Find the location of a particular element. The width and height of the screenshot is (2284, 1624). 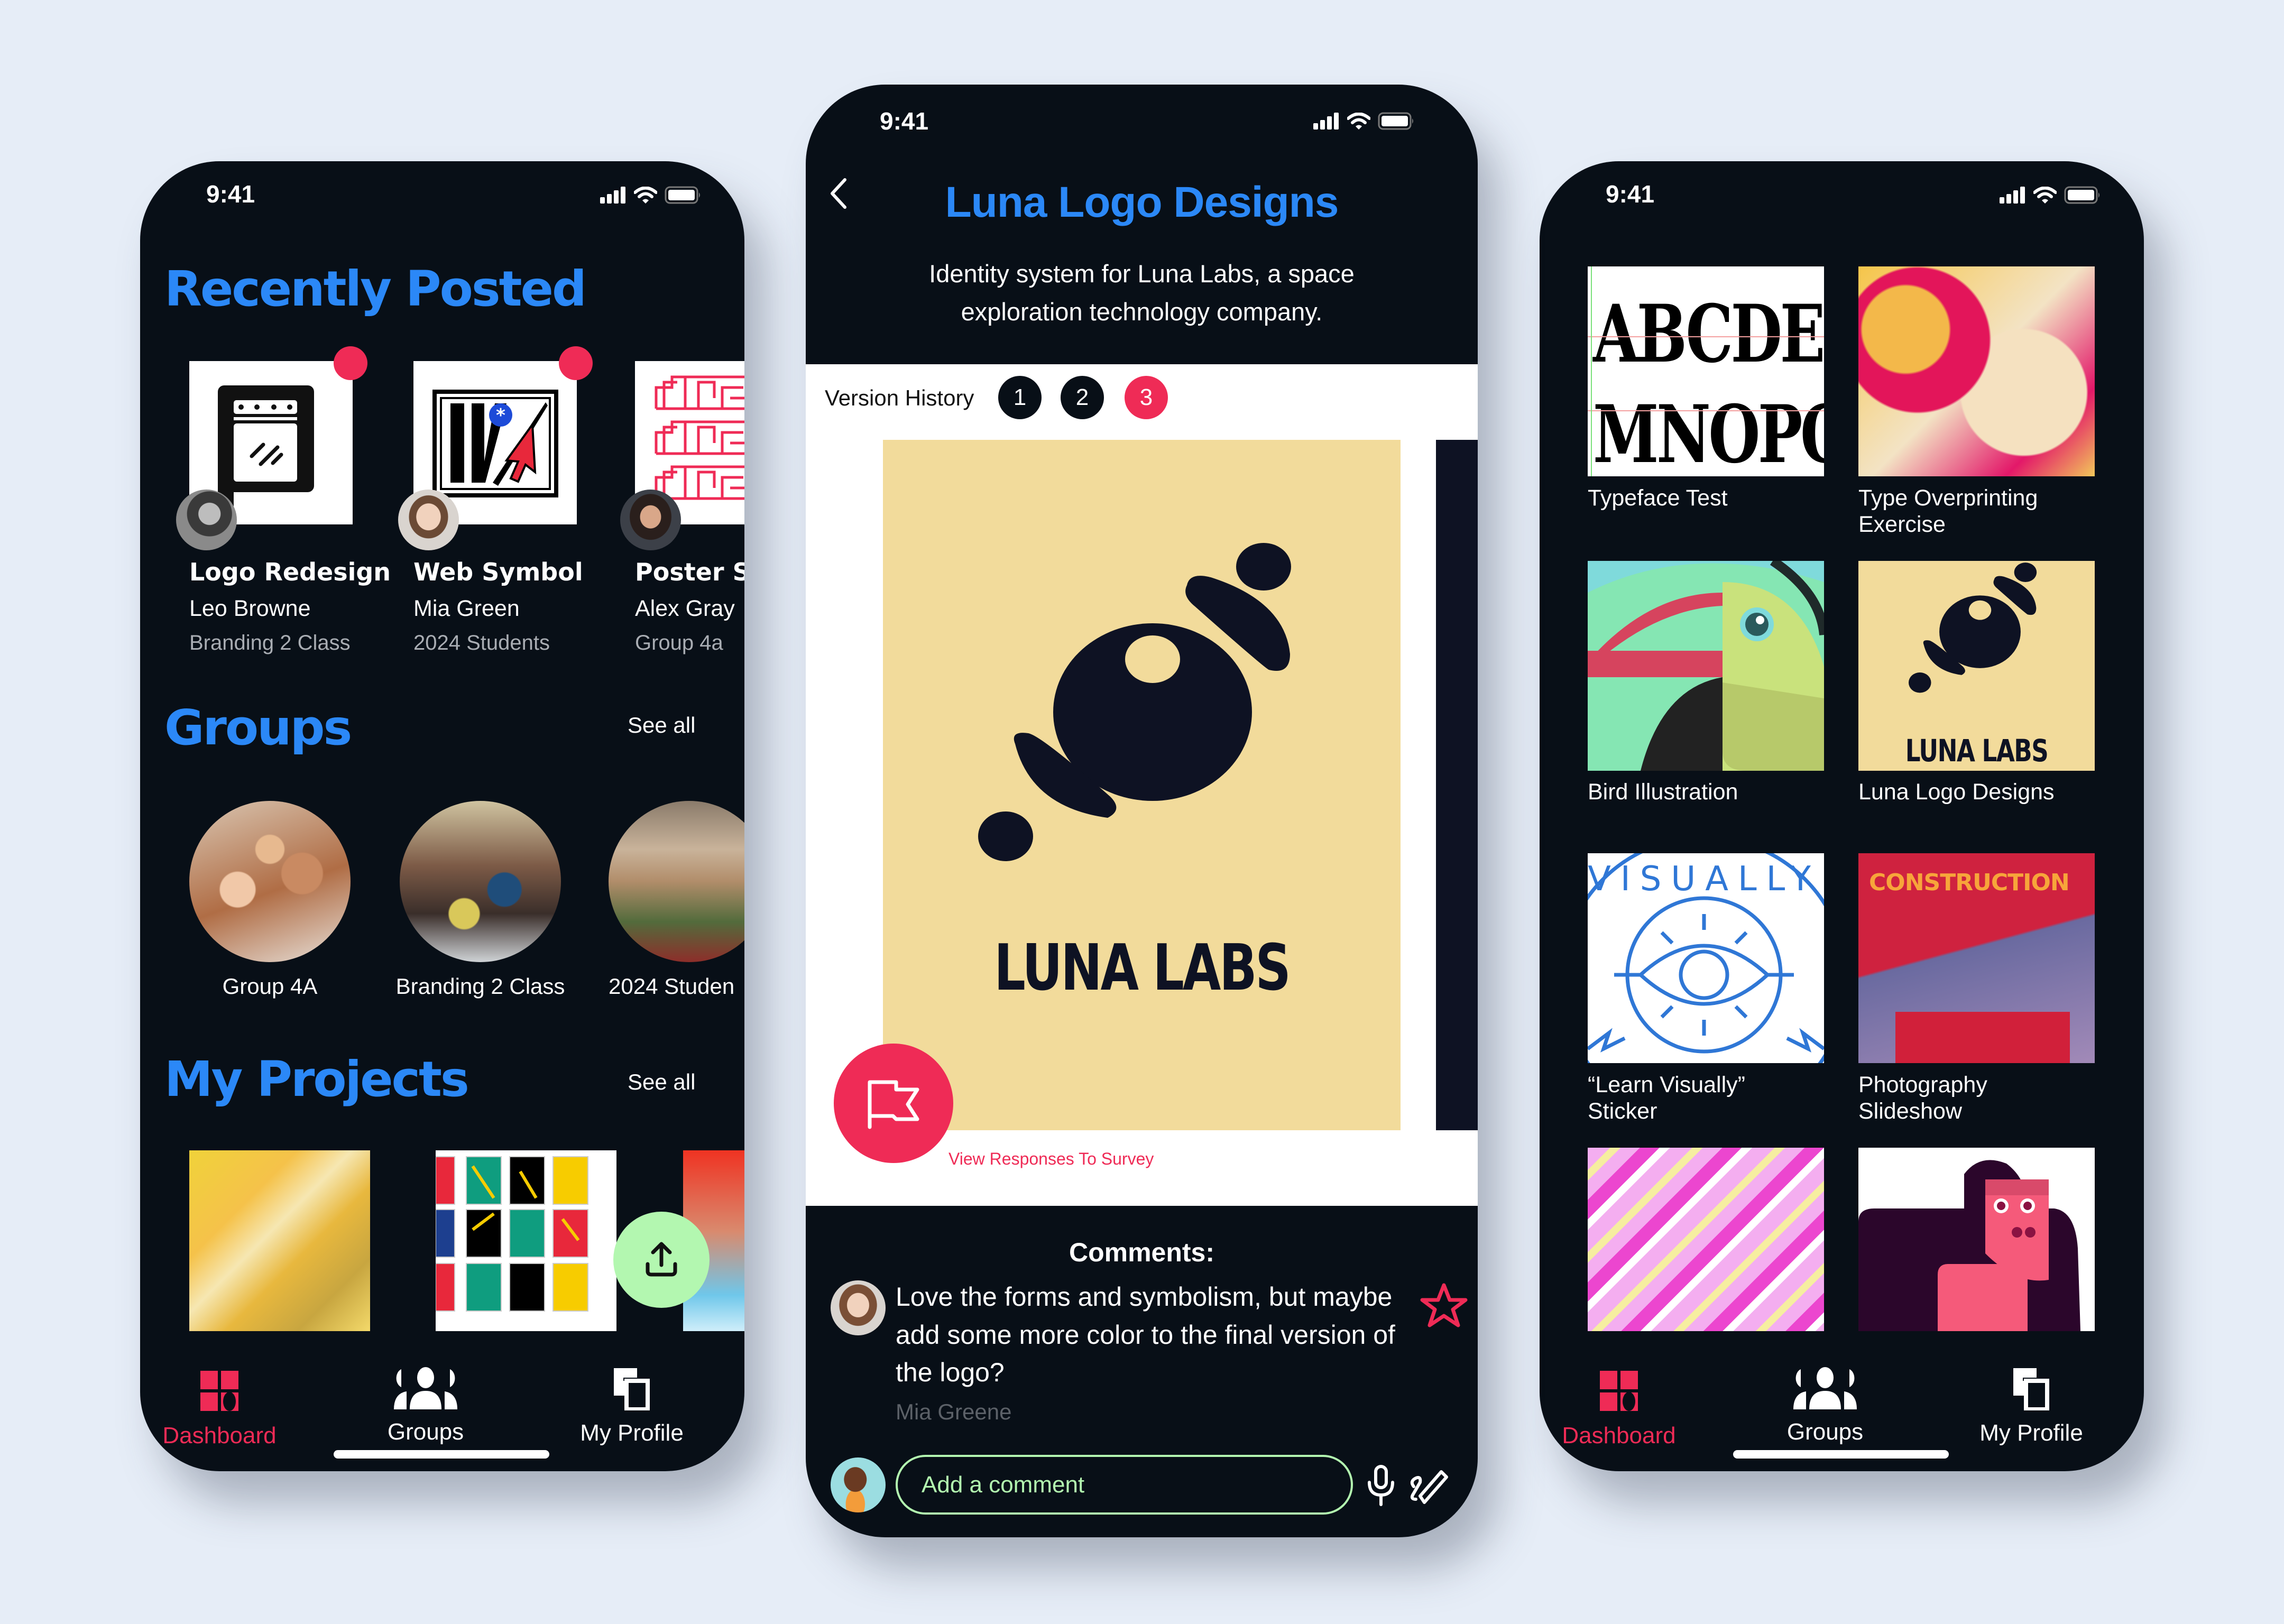

avatar-mia-green is located at coordinates (428, 520).